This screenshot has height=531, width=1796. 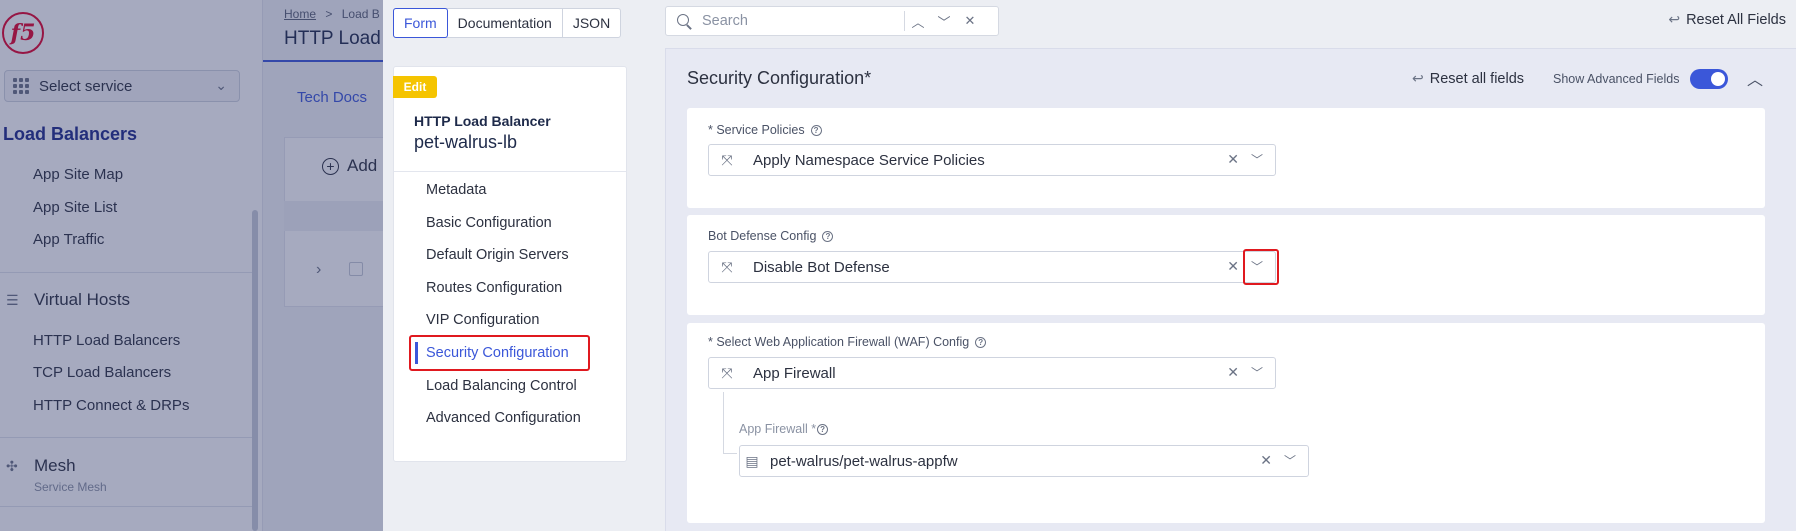 I want to click on reset-all-fields-label: Reset All Fields, so click(x=1736, y=19).